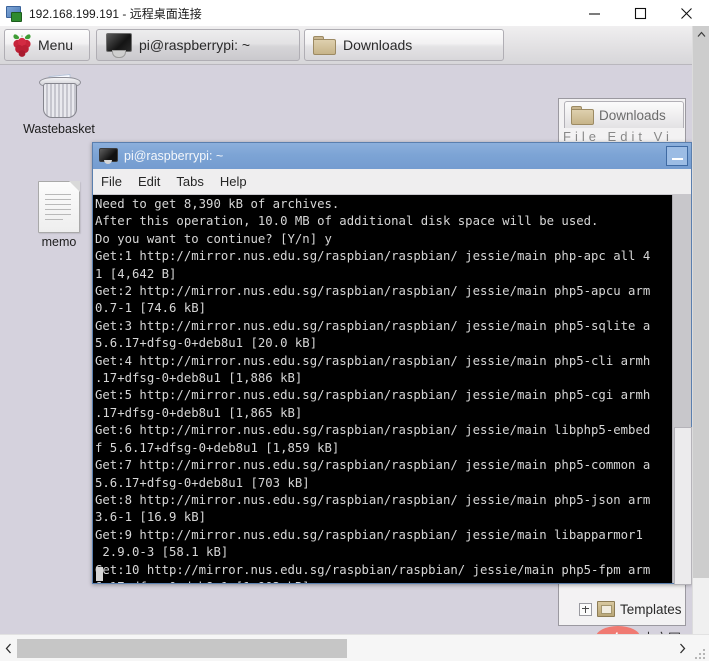 This screenshot has width=709, height=661. What do you see at coordinates (632, 115) in the screenshot?
I see `file-manager-tab-label: Downloads` at bounding box center [632, 115].